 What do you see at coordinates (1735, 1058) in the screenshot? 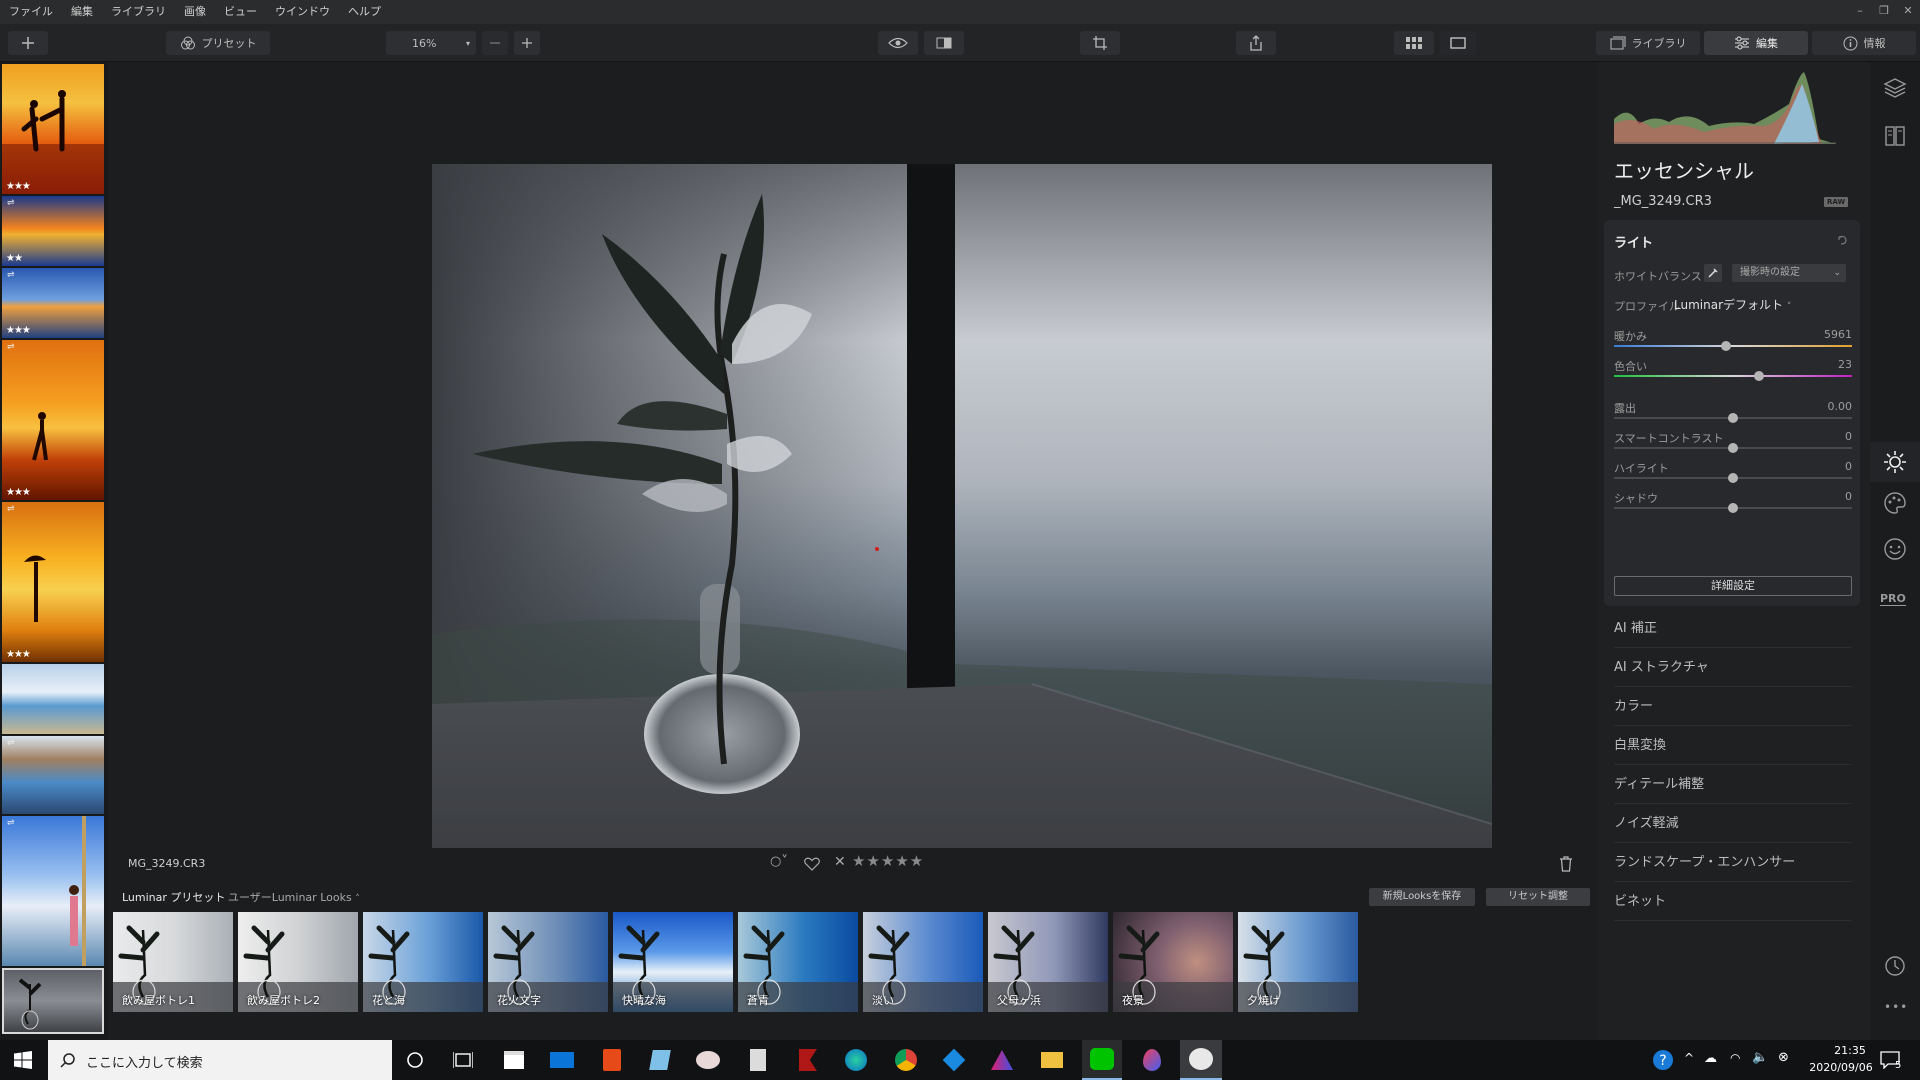
I see `wifi-icon: ◠` at bounding box center [1735, 1058].